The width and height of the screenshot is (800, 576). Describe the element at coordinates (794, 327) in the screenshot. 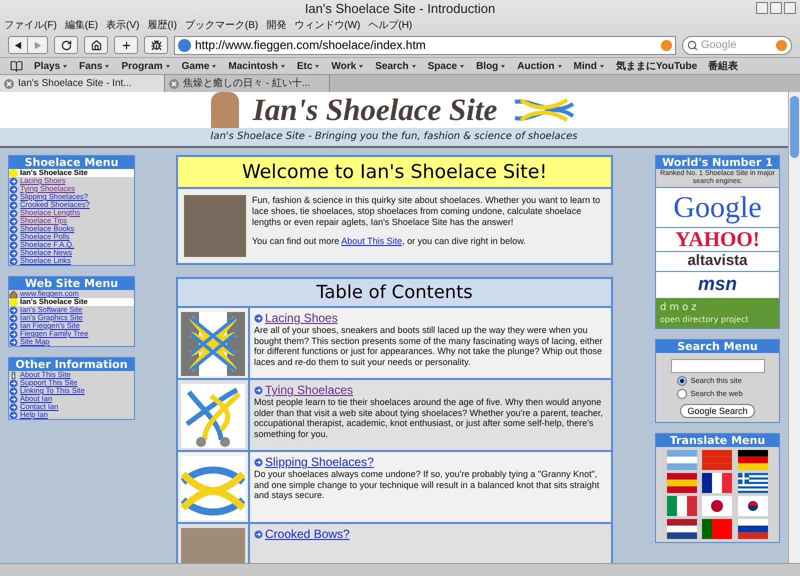

I see `scrollbar` at that location.